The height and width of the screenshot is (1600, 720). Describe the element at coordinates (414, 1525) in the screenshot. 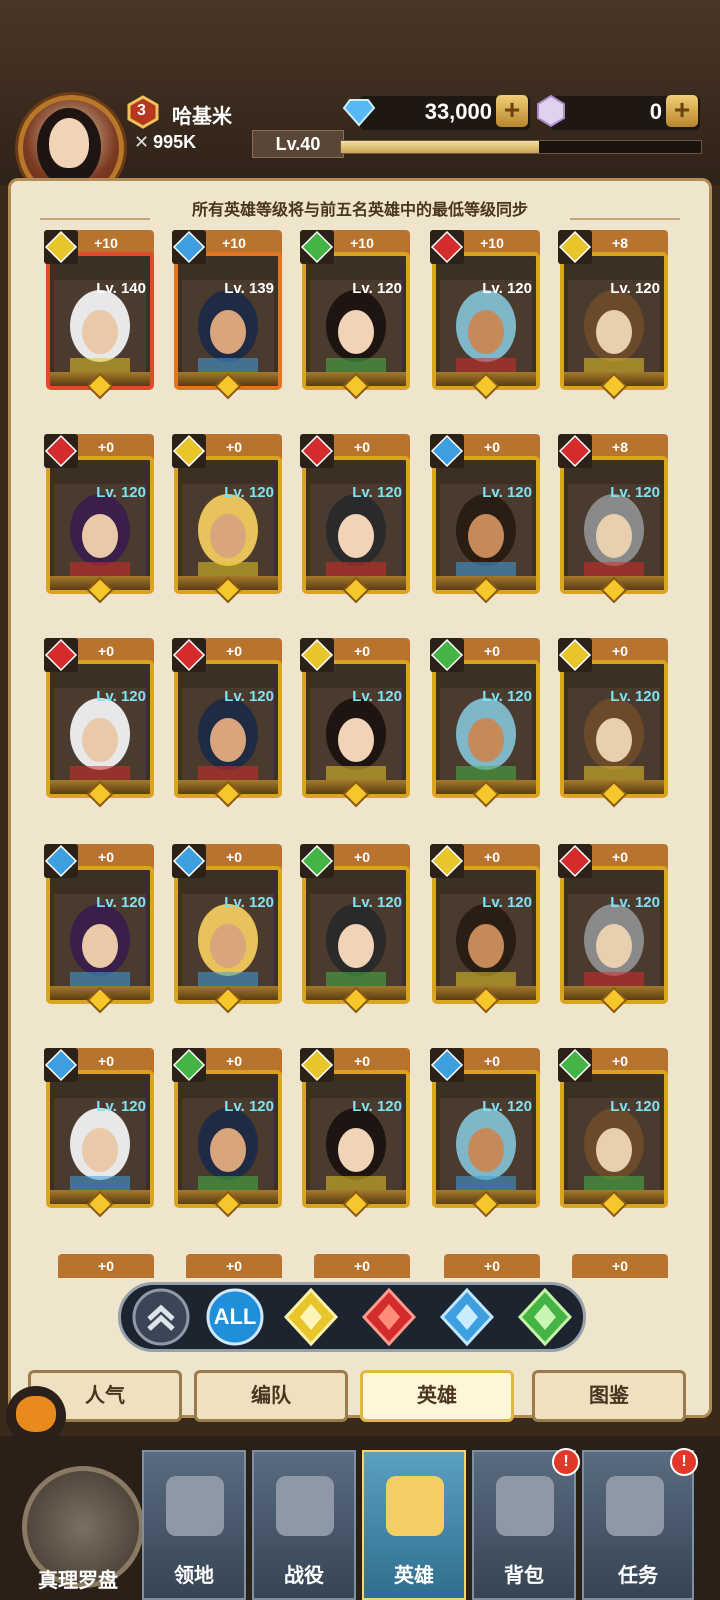

I see `nav-heroes: 英雄` at that location.